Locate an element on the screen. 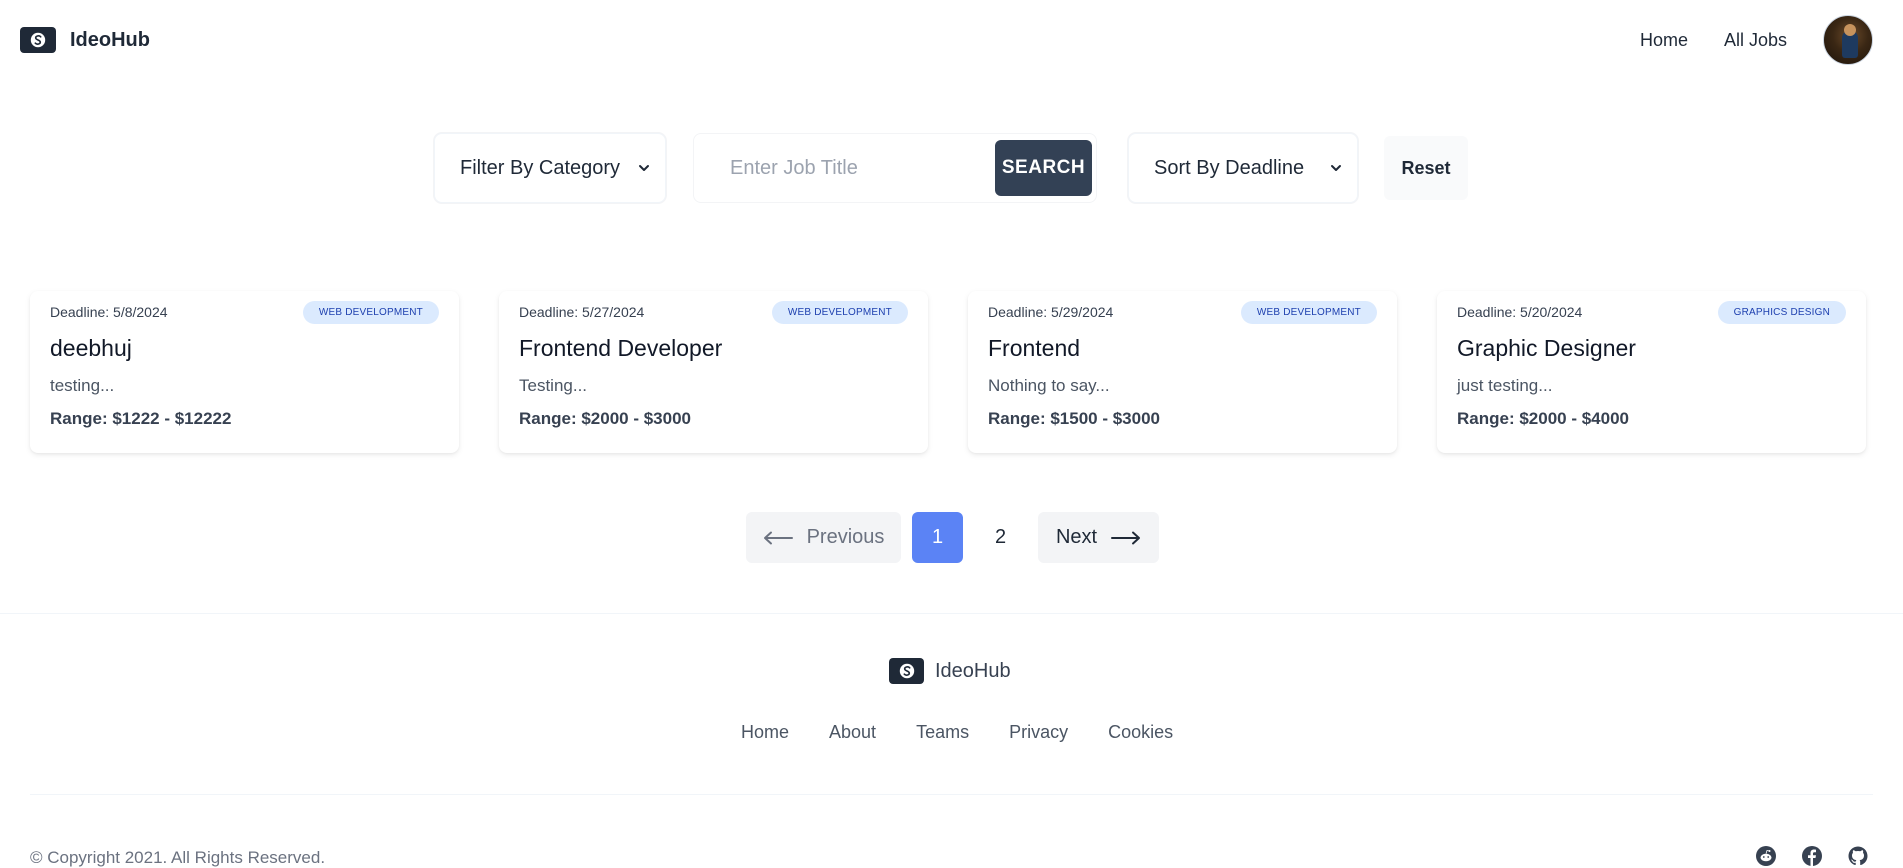  job-salary-range: Range: $2000 - $4000 is located at coordinates (1543, 418).